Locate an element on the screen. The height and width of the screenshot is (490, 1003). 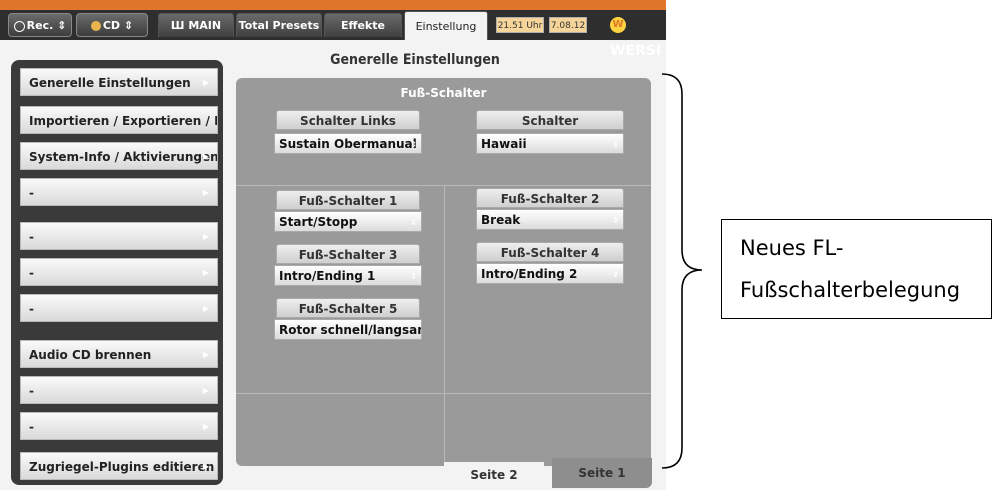
tab-effekte-label: Effekte is located at coordinates (363, 25).